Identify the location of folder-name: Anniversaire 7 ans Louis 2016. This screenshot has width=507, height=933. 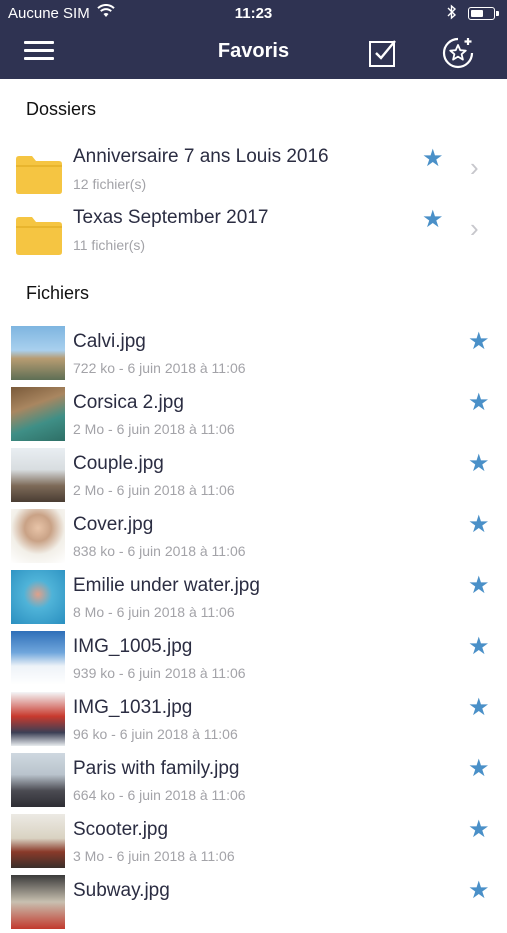
(201, 156).